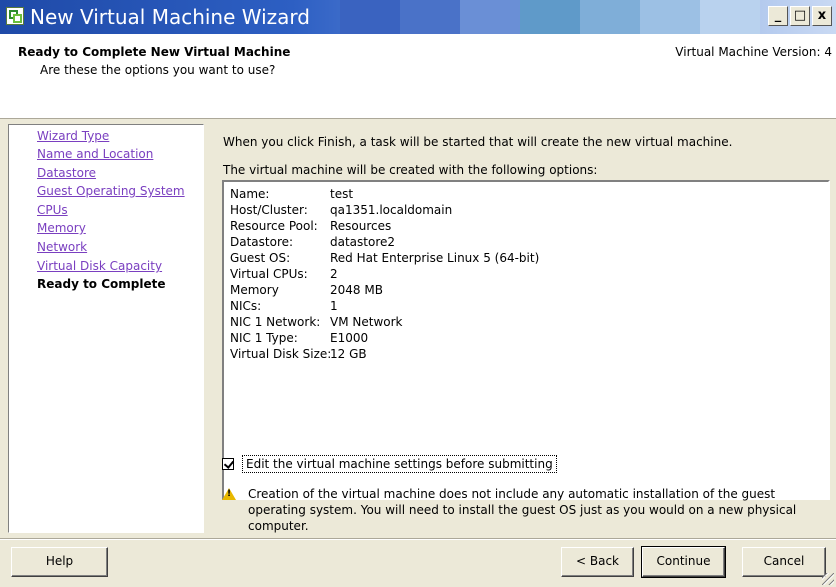  I want to click on nav-item-guest-os: Guest Operating System, so click(111, 191).